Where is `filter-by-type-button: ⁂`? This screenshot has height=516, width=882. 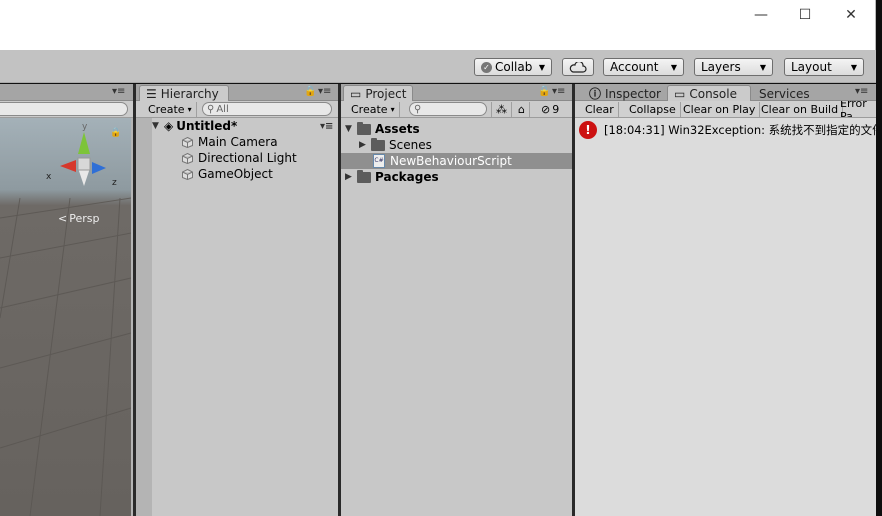 filter-by-type-button: ⁂ is located at coordinates (501, 109).